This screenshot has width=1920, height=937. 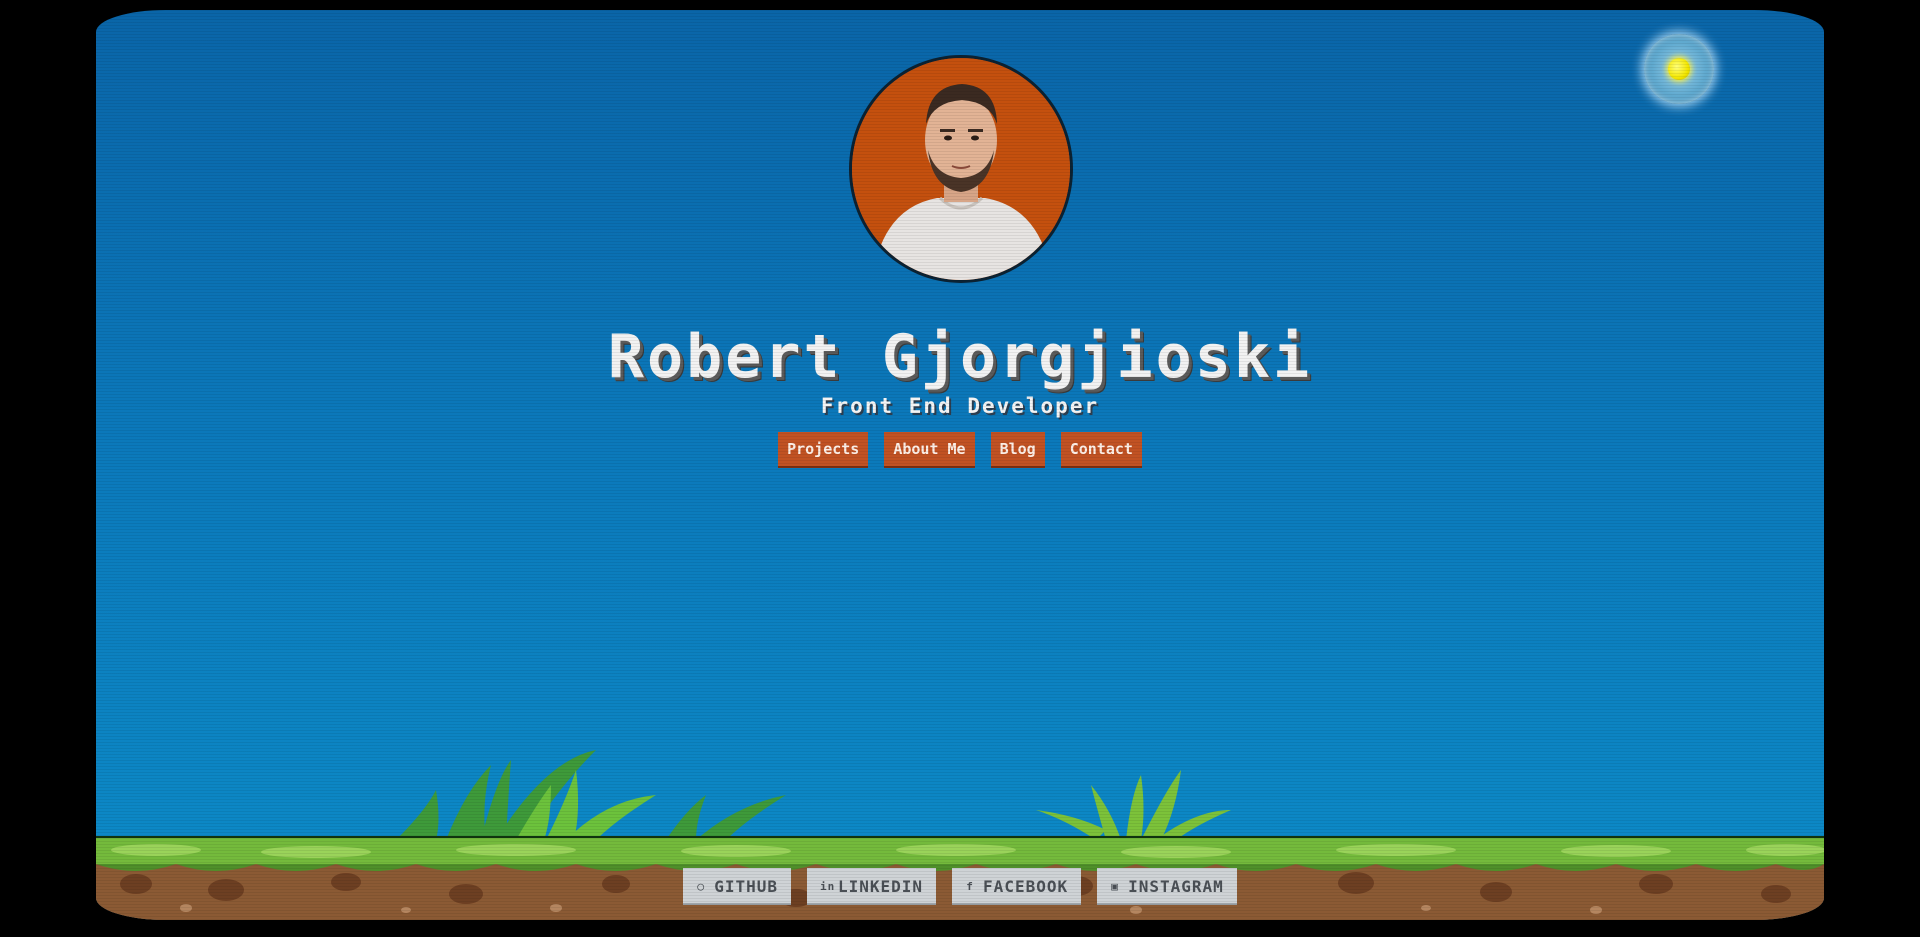 I want to click on instagram-link: ▣ INSTAGRAM, so click(x=1167, y=886).